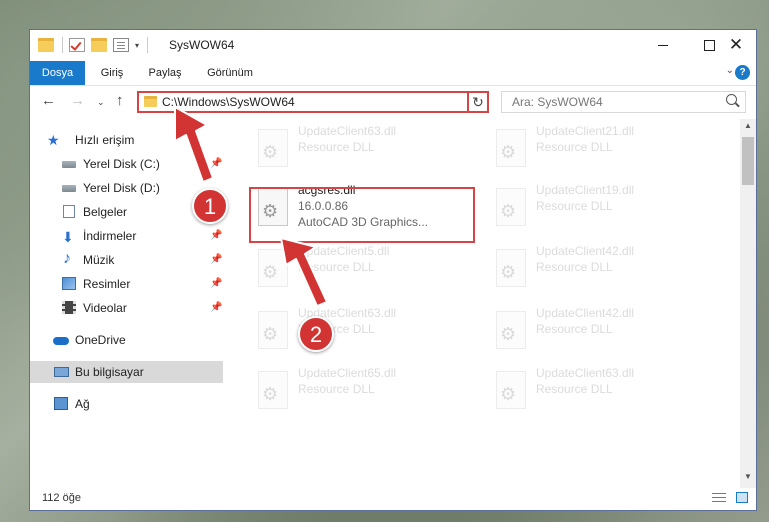 The width and height of the screenshot is (769, 522). I want to click on step-badge-1: 1, so click(210, 206).